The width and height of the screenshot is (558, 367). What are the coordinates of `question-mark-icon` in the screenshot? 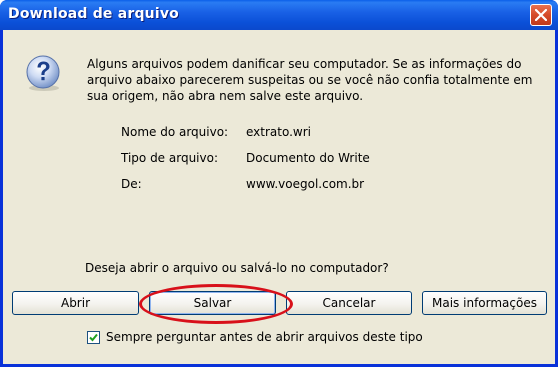 It's located at (43, 73).